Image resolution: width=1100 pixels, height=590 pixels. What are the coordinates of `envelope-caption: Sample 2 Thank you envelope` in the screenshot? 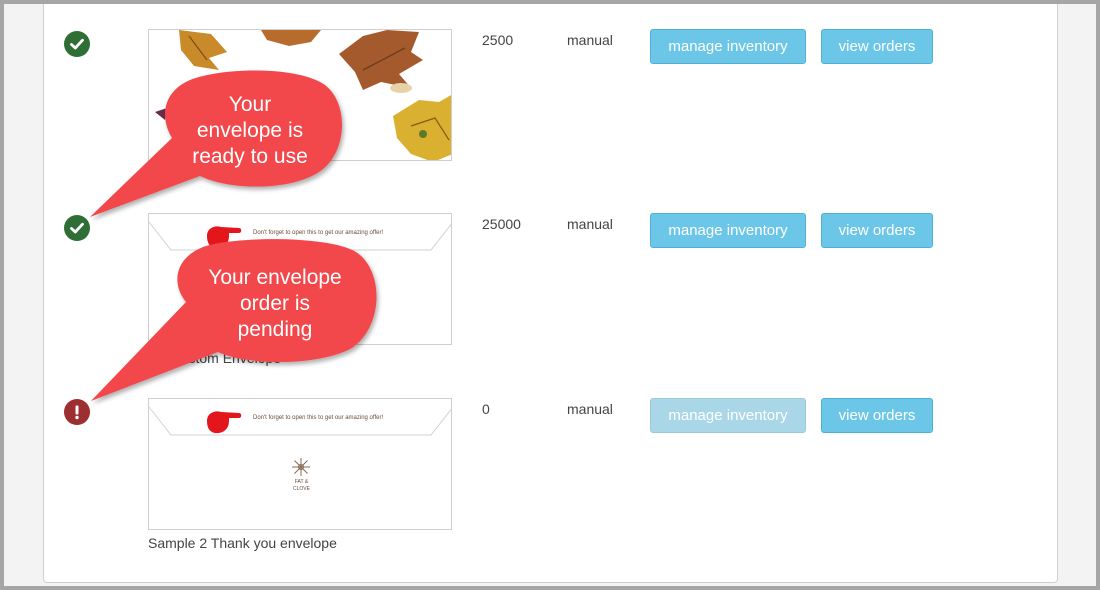 It's located at (242, 543).